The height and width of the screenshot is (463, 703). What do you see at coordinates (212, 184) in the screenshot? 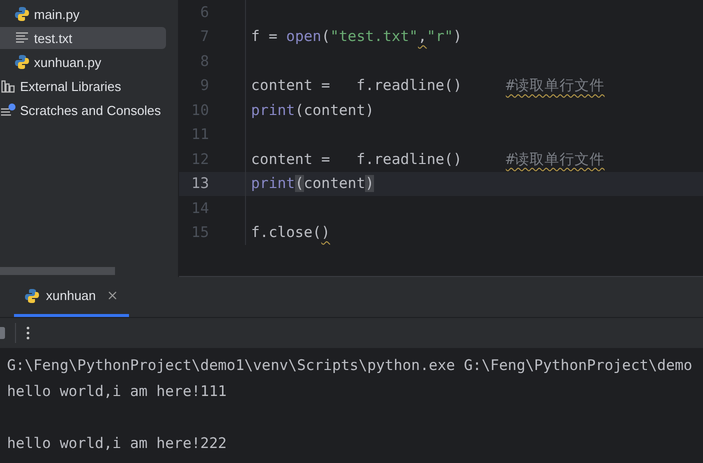
I see `line-number: 13` at bounding box center [212, 184].